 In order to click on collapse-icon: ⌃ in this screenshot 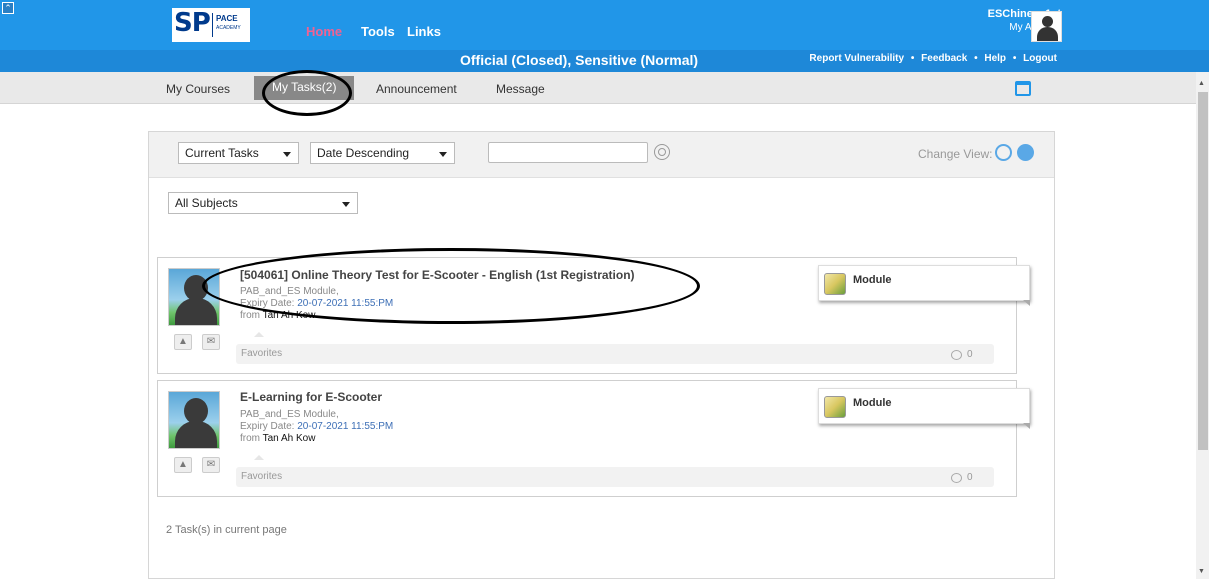, I will do `click(8, 8)`.